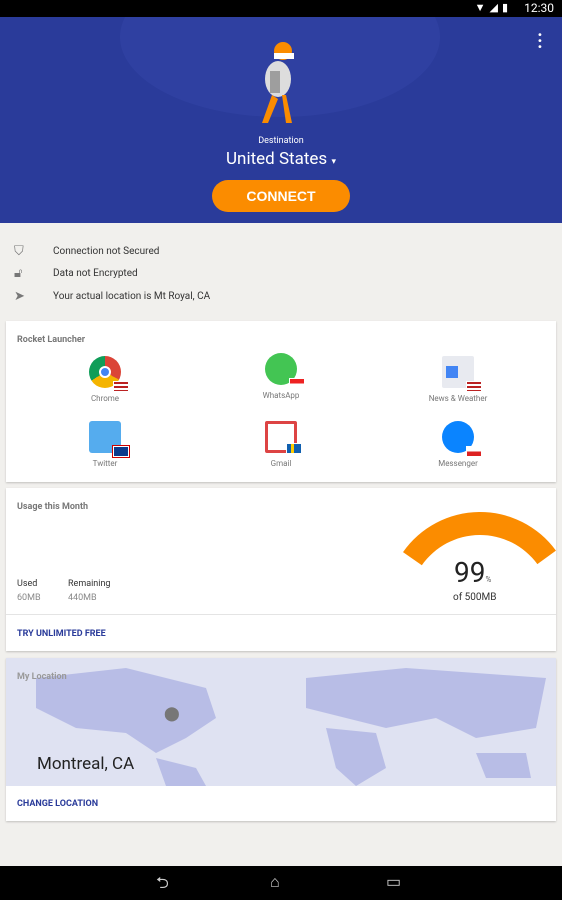  Describe the element at coordinates (19, 251) in the screenshot. I see `shield-off-icon: ⛉` at that location.